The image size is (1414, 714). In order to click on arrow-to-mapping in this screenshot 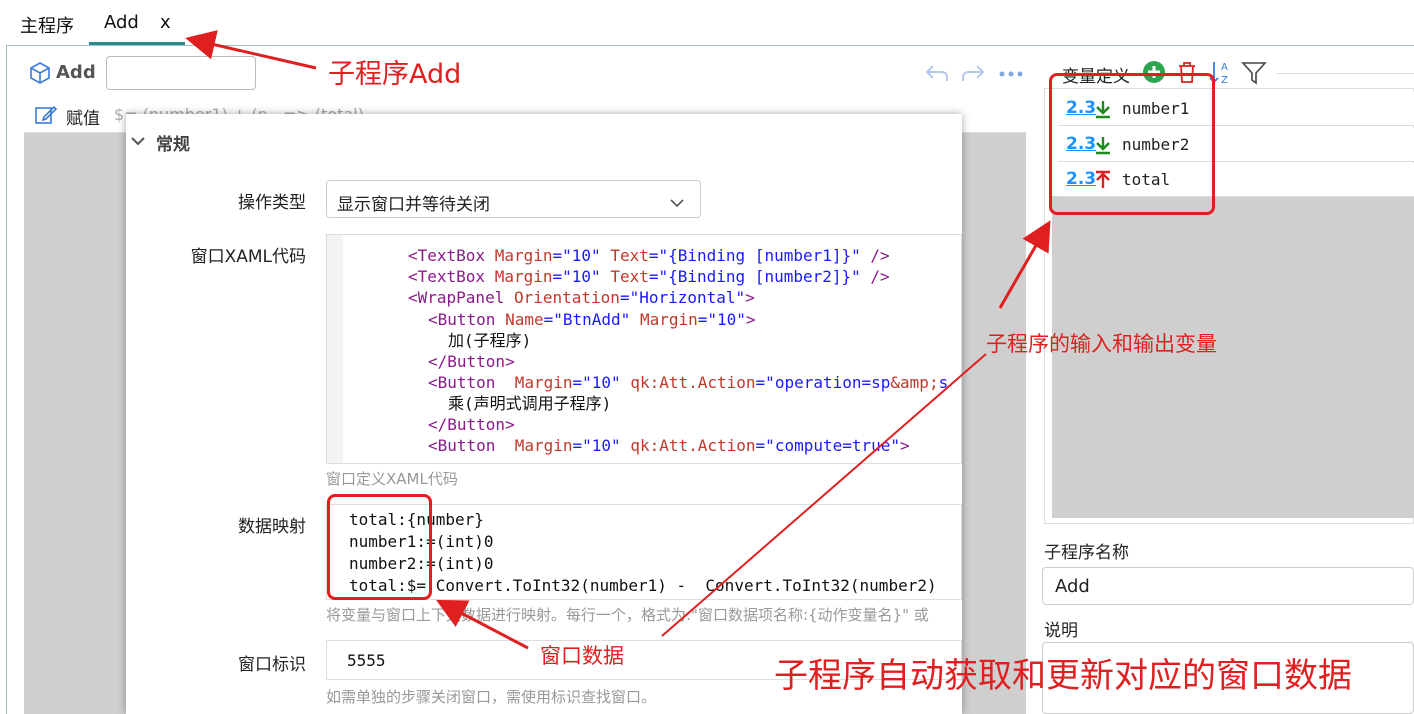, I will do `click(482, 624)`.